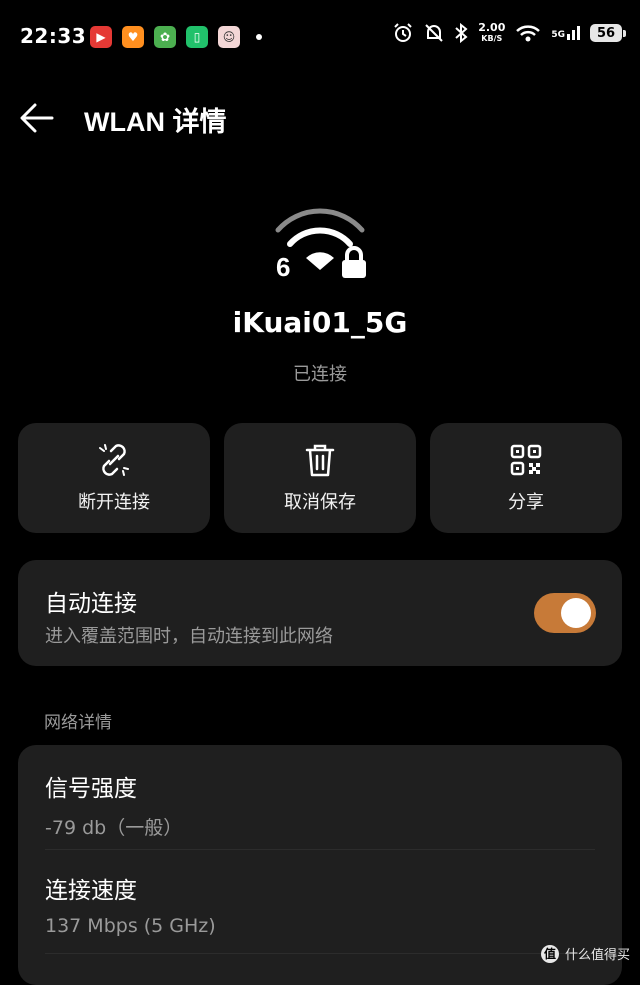 The width and height of the screenshot is (640, 985). What do you see at coordinates (114, 460) in the screenshot?
I see `broken-link-icon` at bounding box center [114, 460].